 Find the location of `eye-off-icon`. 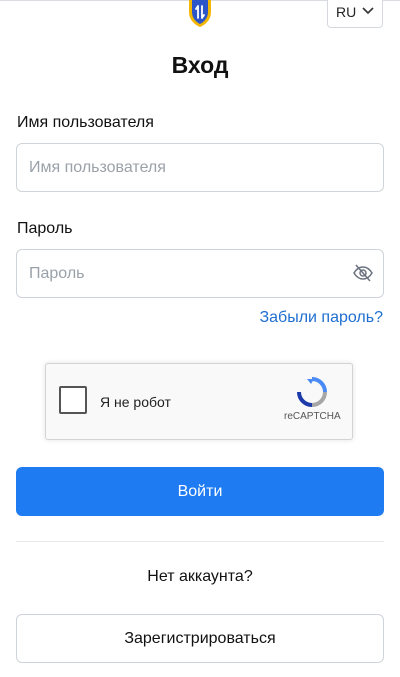

eye-off-icon is located at coordinates (363, 273).